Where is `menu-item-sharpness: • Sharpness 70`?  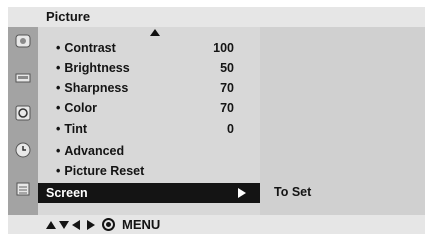
menu-item-sharpness: • Sharpness 70 is located at coordinates (149, 88).